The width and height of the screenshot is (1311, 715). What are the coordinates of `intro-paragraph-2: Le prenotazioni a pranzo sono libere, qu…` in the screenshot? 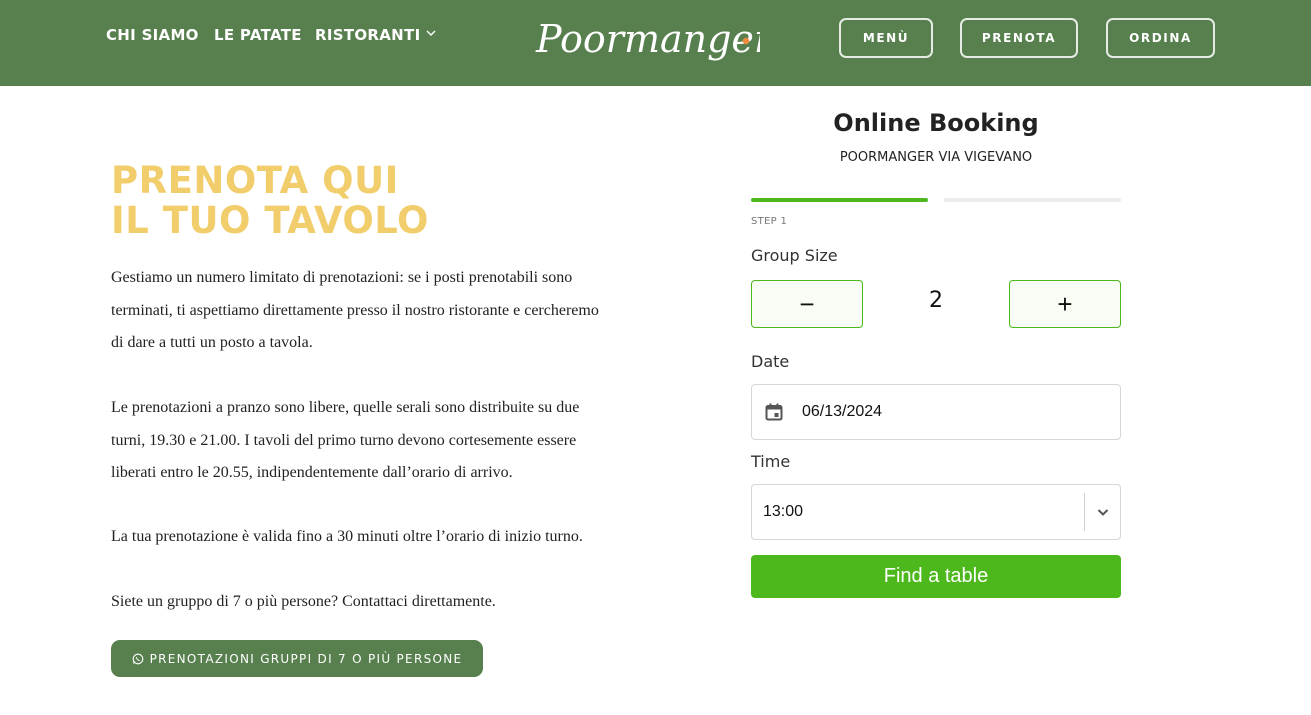 It's located at (345, 440).